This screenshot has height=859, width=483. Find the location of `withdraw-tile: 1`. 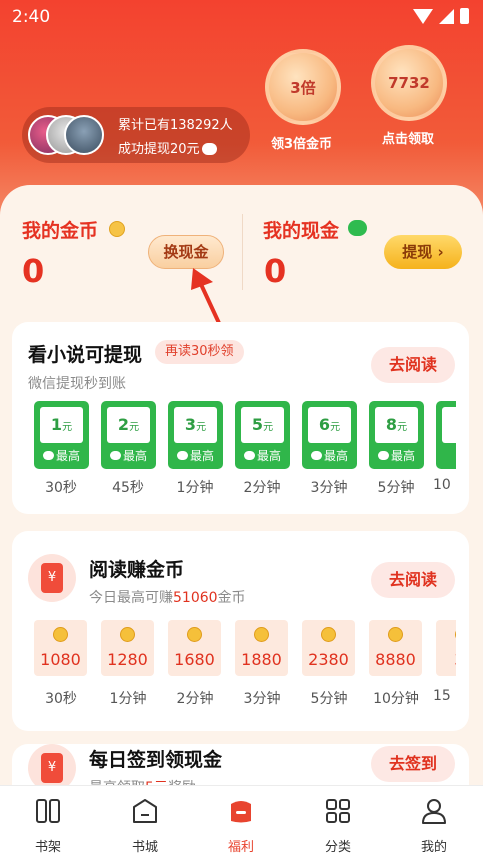

withdraw-tile: 1 is located at coordinates (446, 435).